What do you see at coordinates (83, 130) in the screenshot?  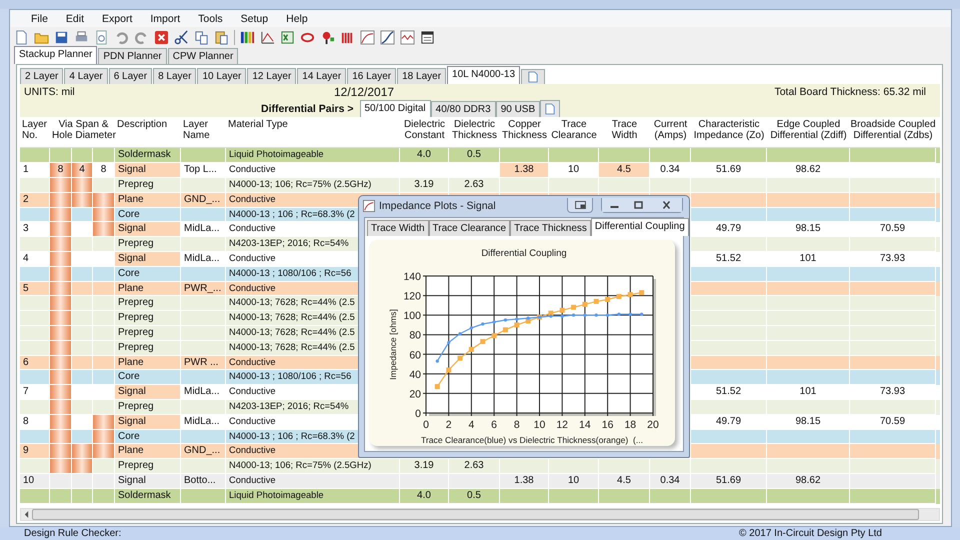 I see `column-header: Via Span & Hole Diameter` at bounding box center [83, 130].